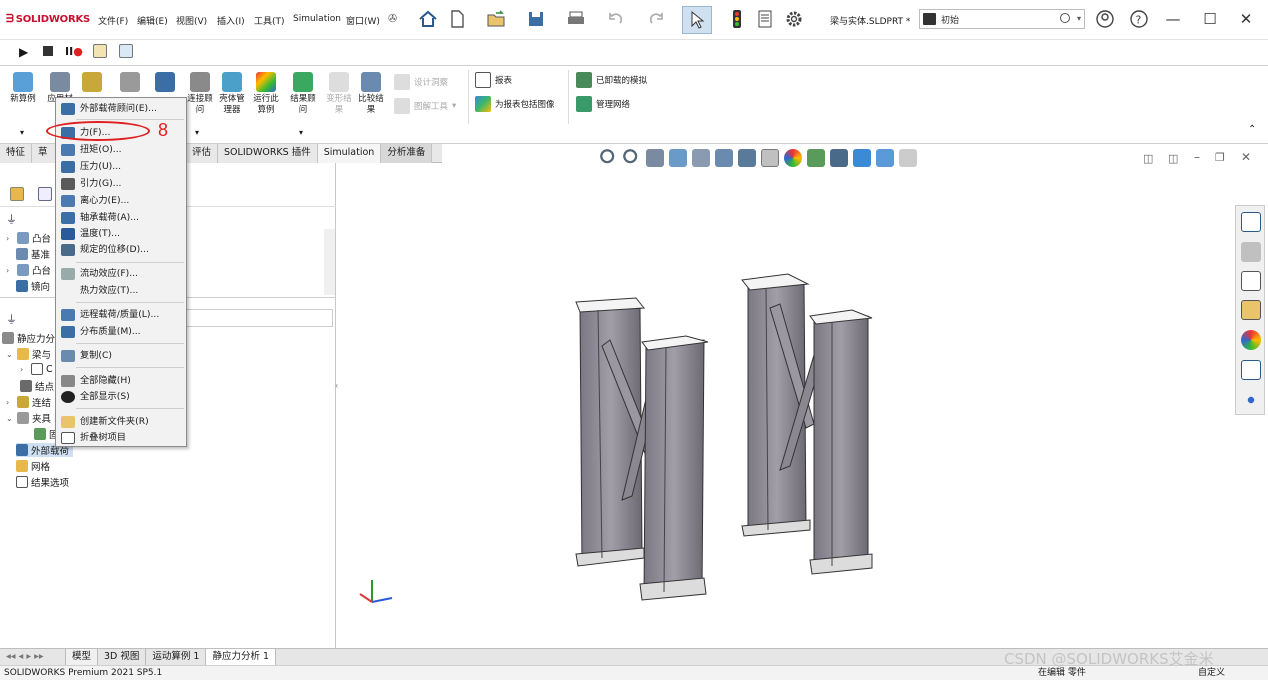  Describe the element at coordinates (45, 194) in the screenshot. I see `property-manager-tab-icon` at that location.